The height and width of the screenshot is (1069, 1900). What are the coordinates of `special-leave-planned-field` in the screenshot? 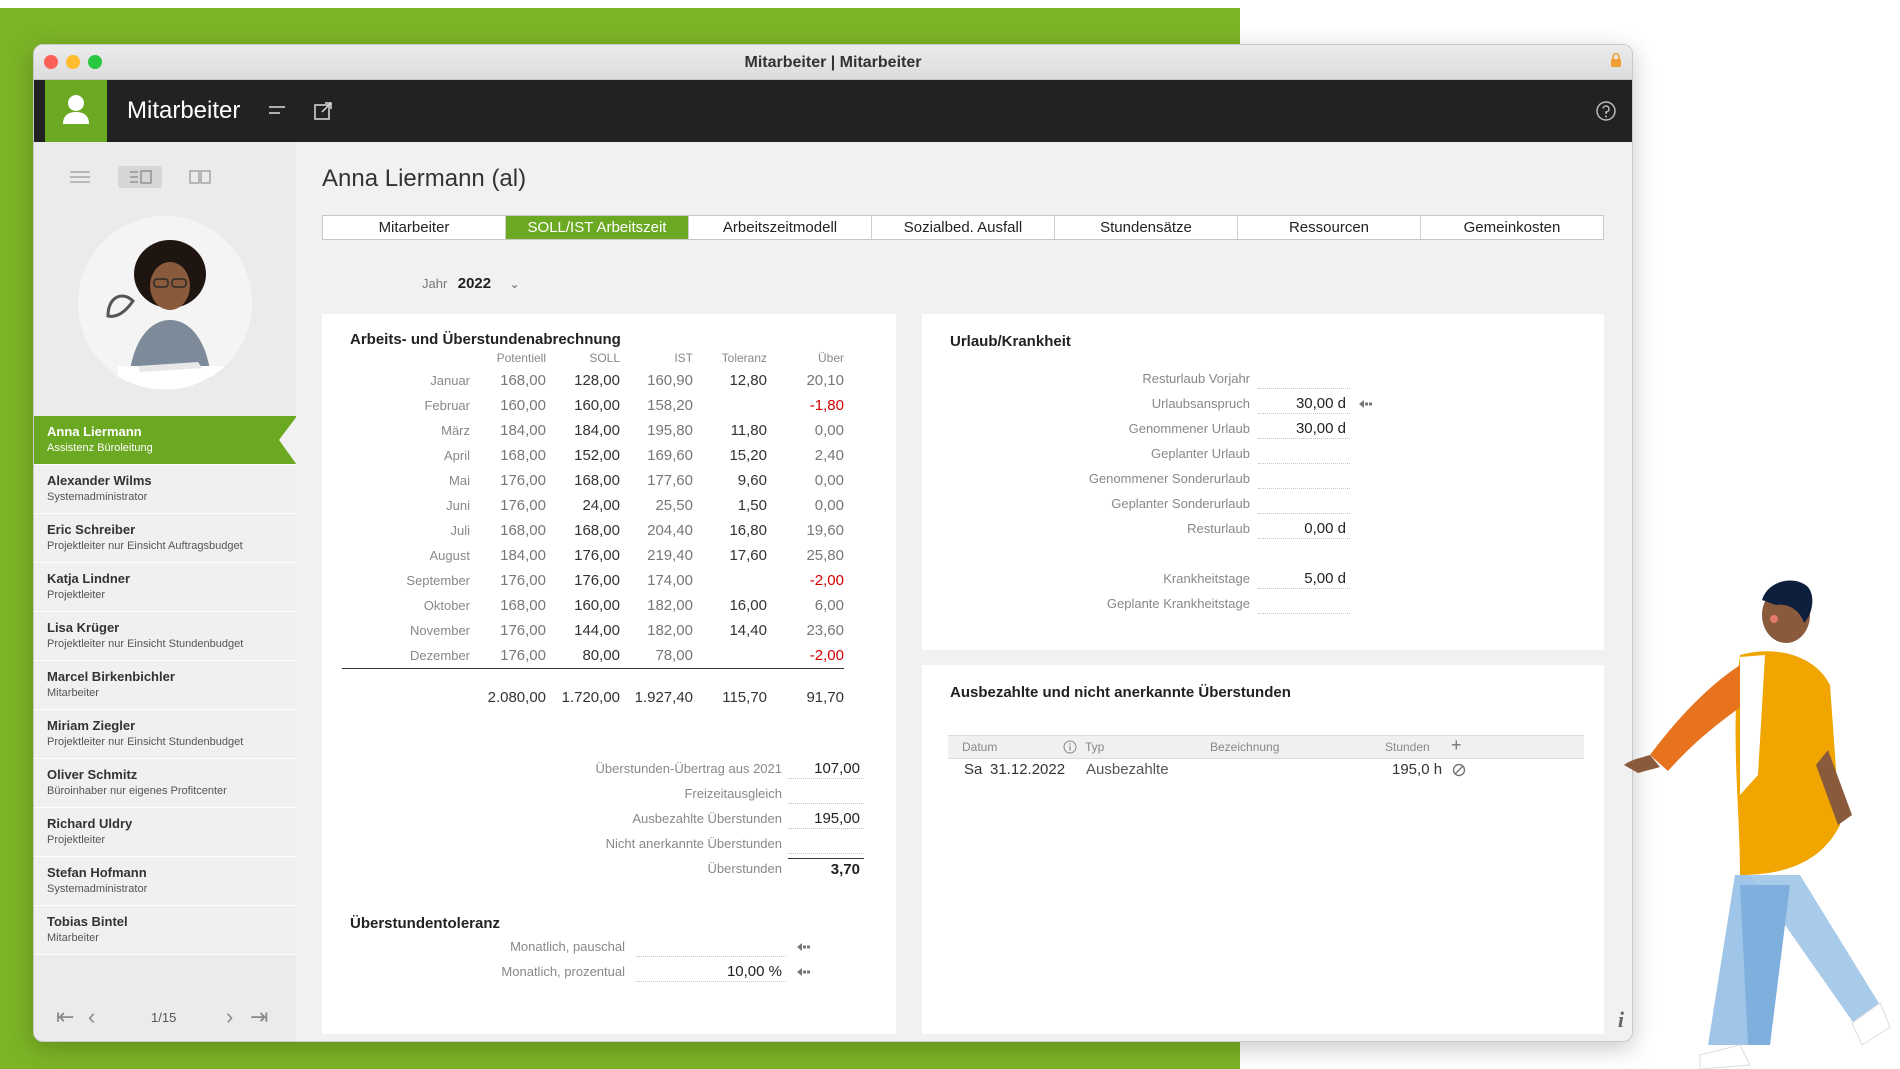 It's located at (1304, 503).